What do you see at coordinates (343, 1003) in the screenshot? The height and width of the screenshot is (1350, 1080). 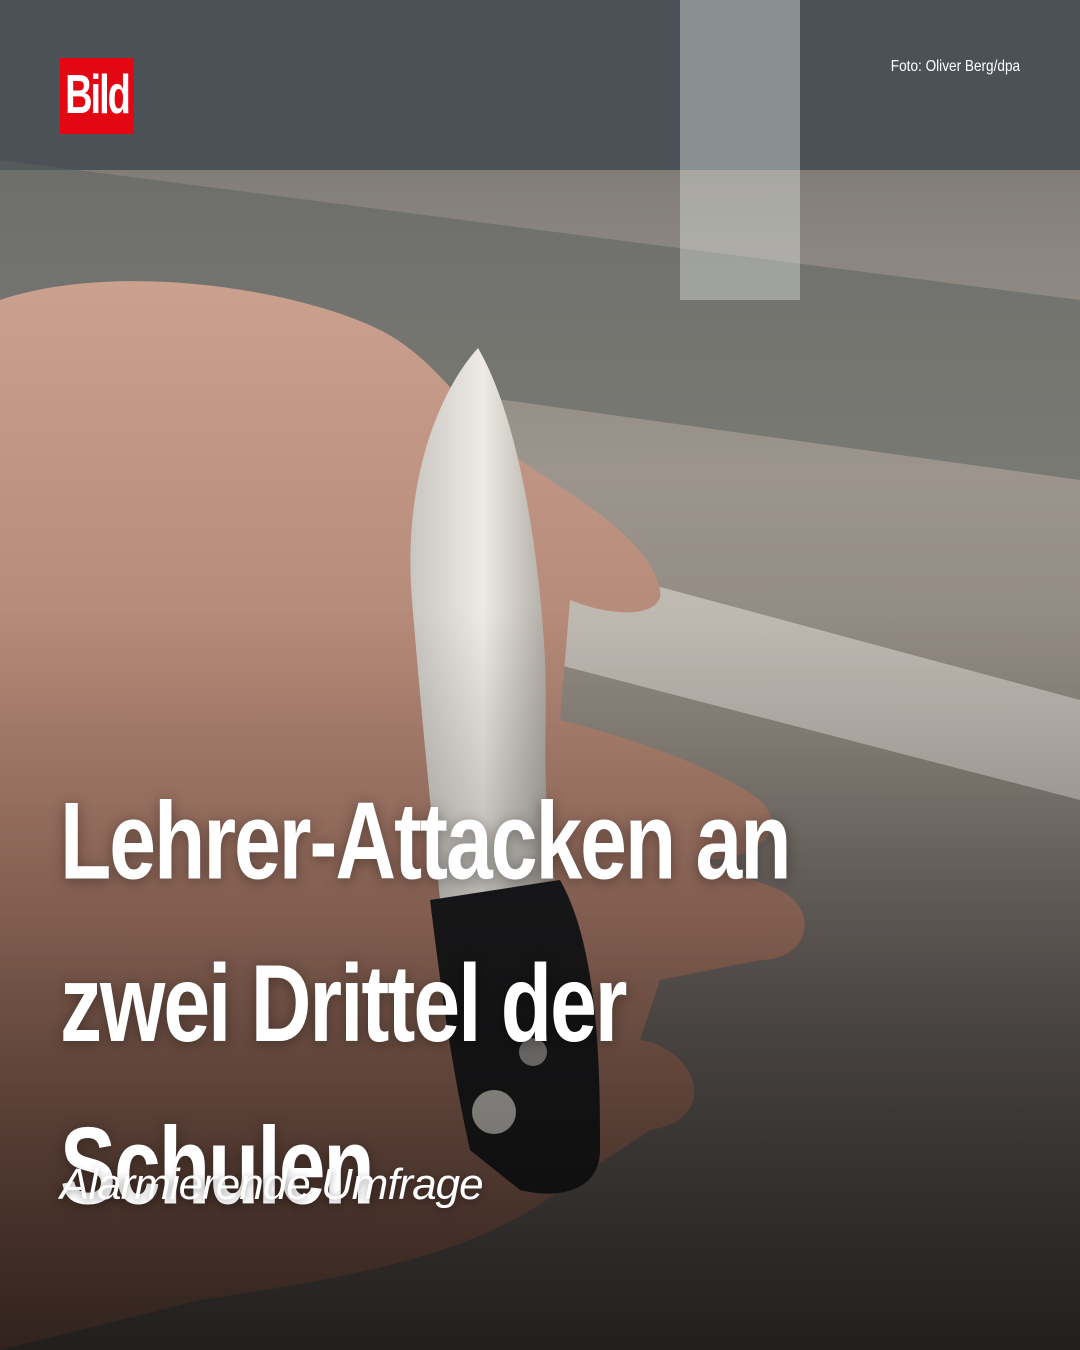 I see `headline-line-2: zwei Drittel der` at bounding box center [343, 1003].